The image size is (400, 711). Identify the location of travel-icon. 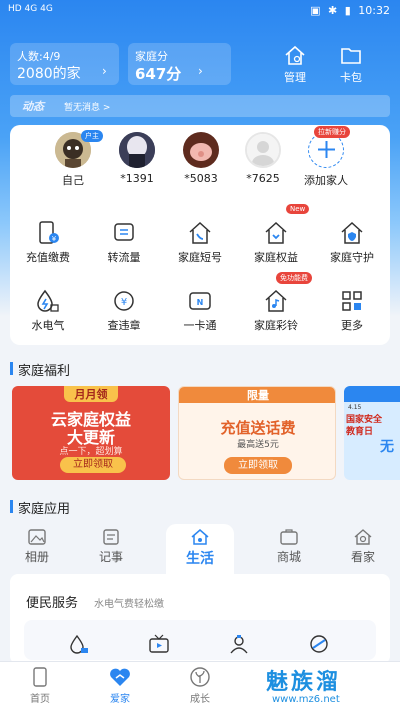
(319, 644).